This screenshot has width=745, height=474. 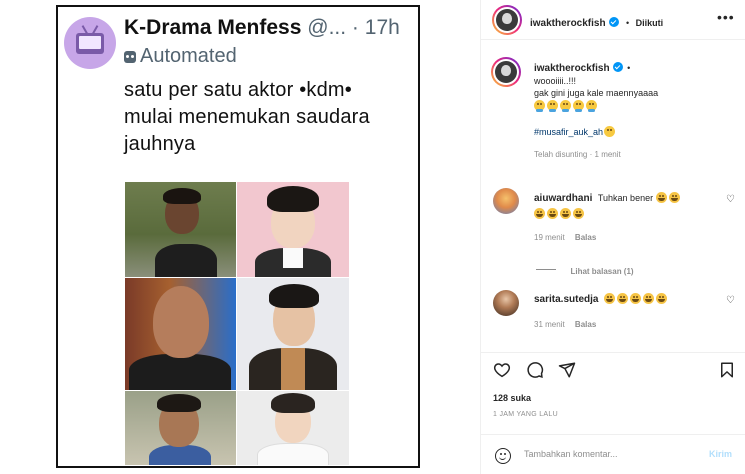 What do you see at coordinates (535, 370) in the screenshot?
I see `comment-icon` at bounding box center [535, 370].